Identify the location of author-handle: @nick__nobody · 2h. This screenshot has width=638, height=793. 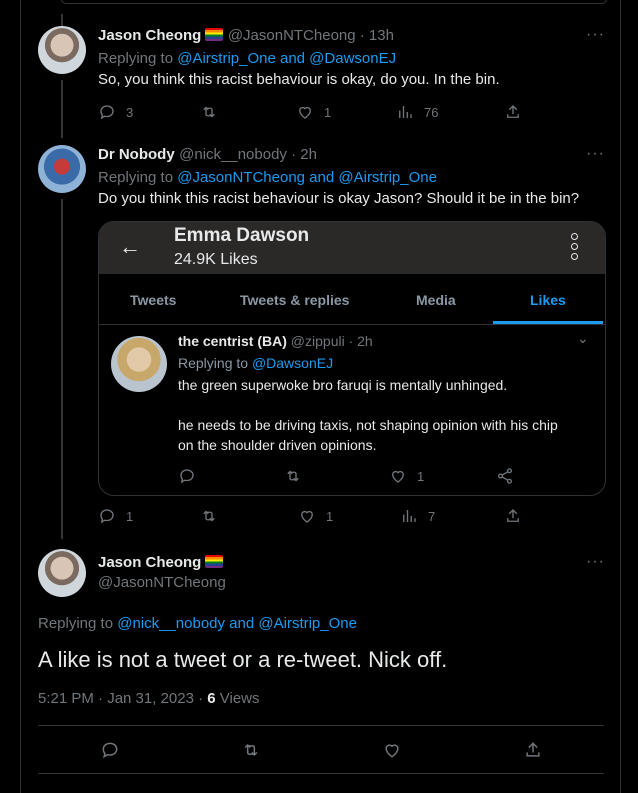
(248, 154).